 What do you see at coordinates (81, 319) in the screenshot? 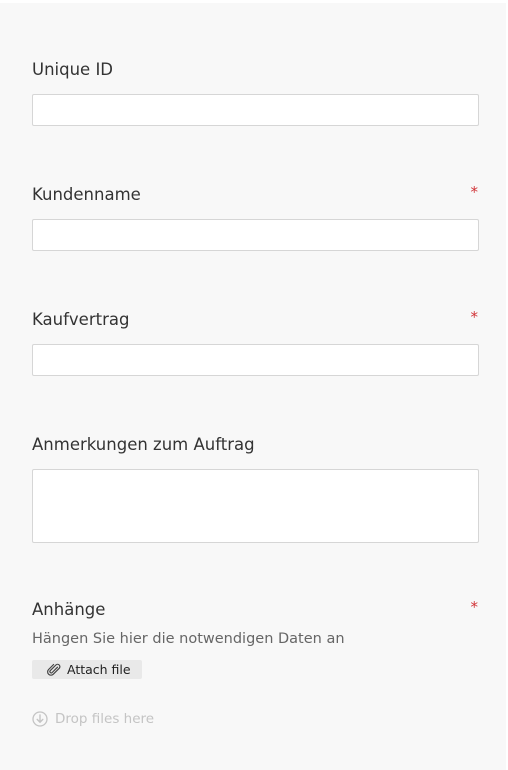
I see `kaufvertrag-label: Kaufvertrag` at bounding box center [81, 319].